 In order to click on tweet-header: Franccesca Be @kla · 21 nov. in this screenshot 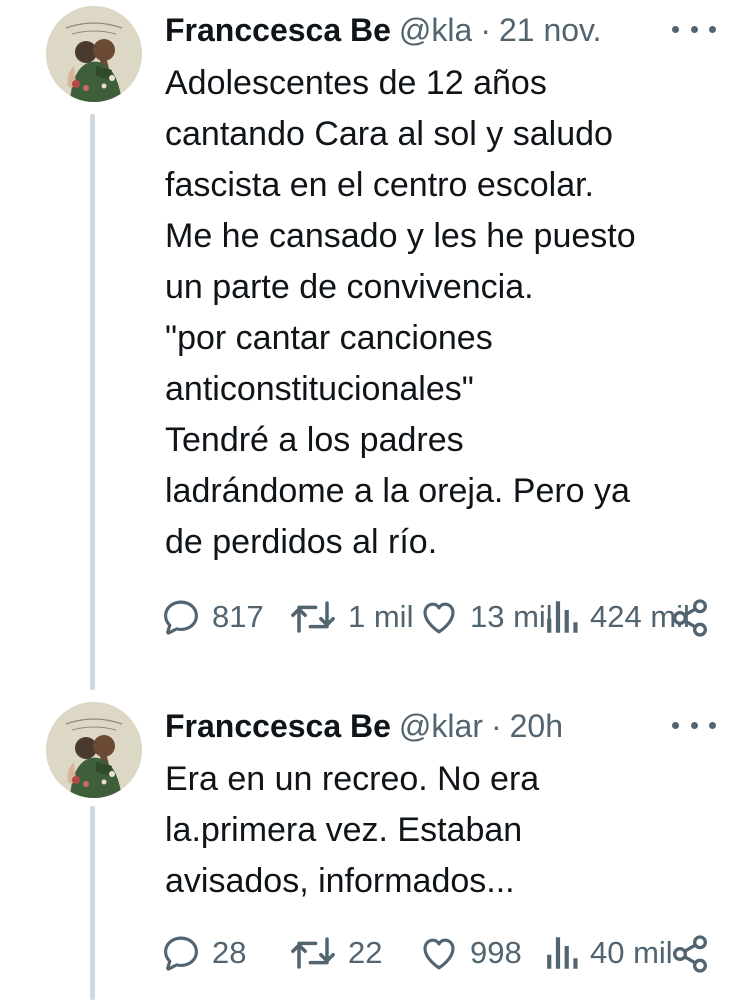, I will do `click(440, 30)`.